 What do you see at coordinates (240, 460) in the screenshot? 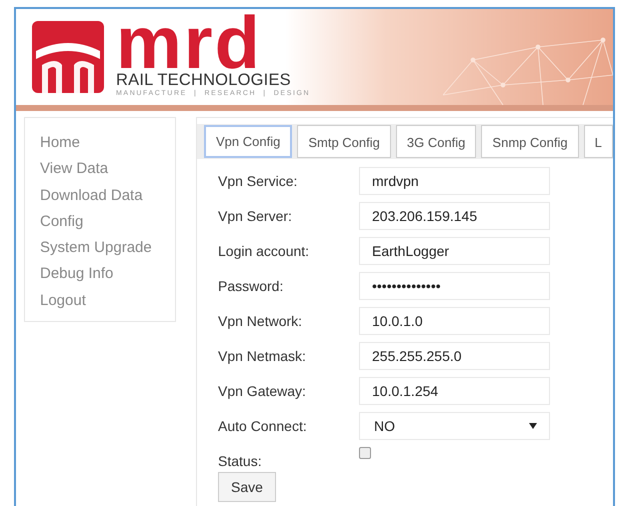
I see `field-label: Status:` at bounding box center [240, 460].